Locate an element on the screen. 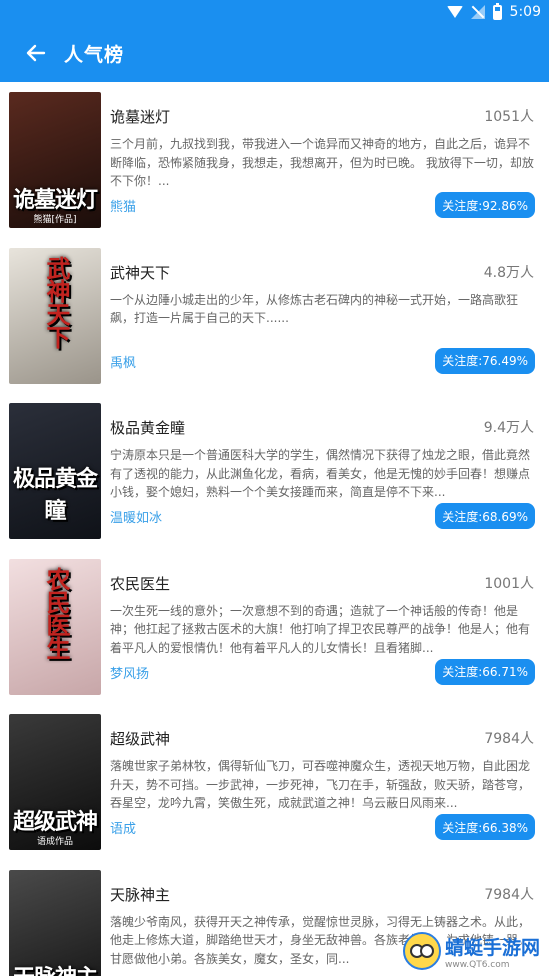 The height and width of the screenshot is (976, 549). book-title: 超级武神 is located at coordinates (140, 739).